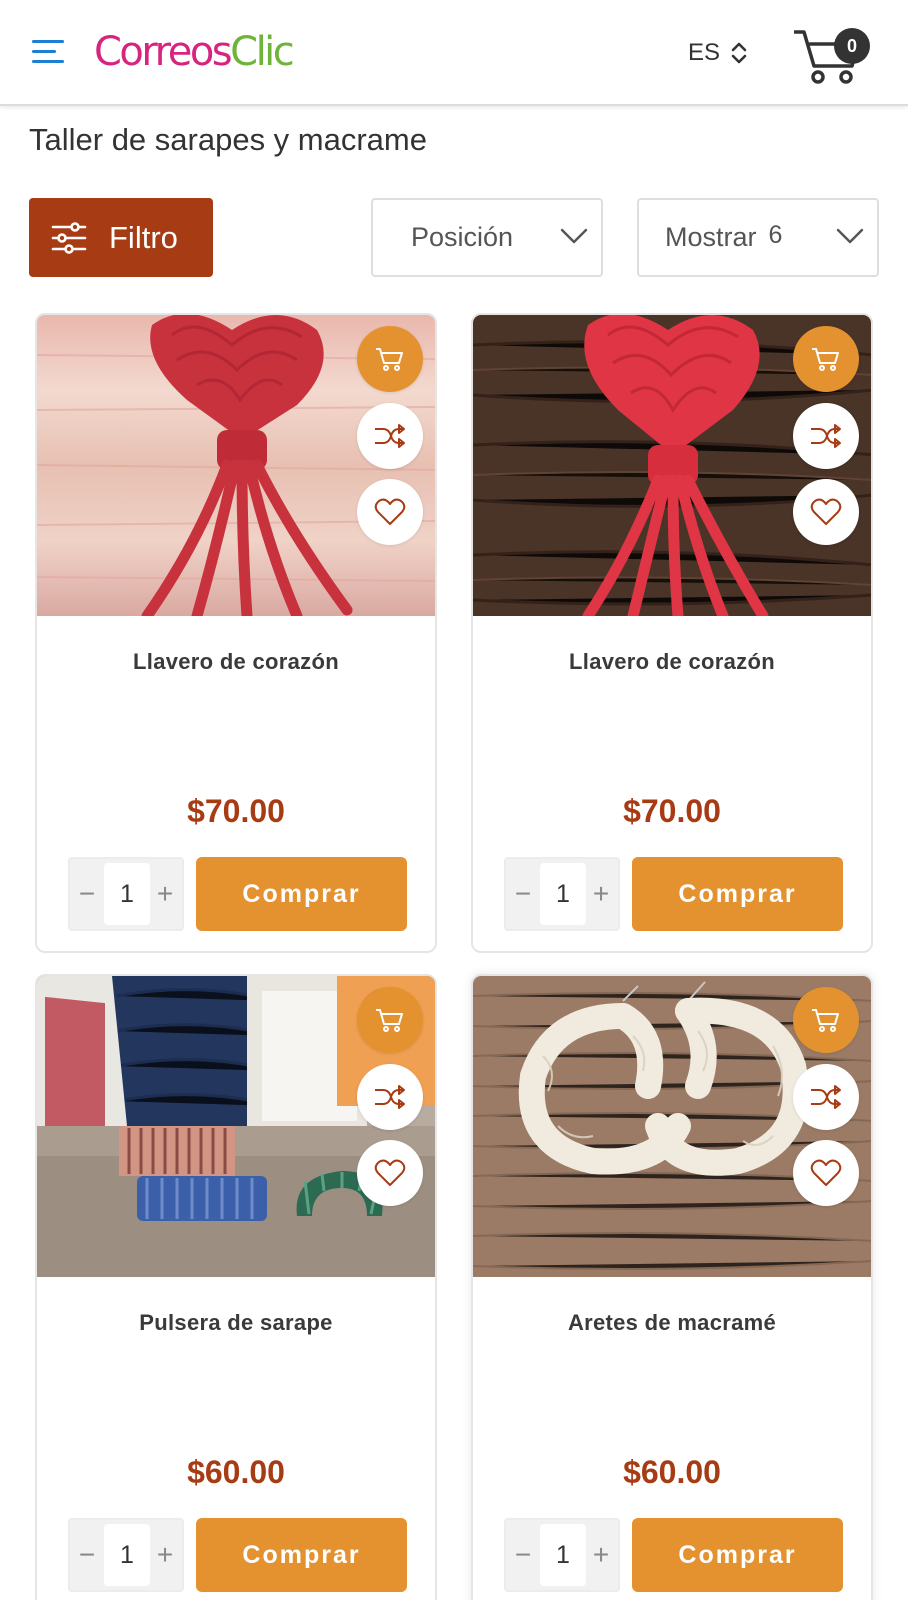 This screenshot has width=908, height=1600. I want to click on product-name: Aretes de macramé, so click(672, 1323).